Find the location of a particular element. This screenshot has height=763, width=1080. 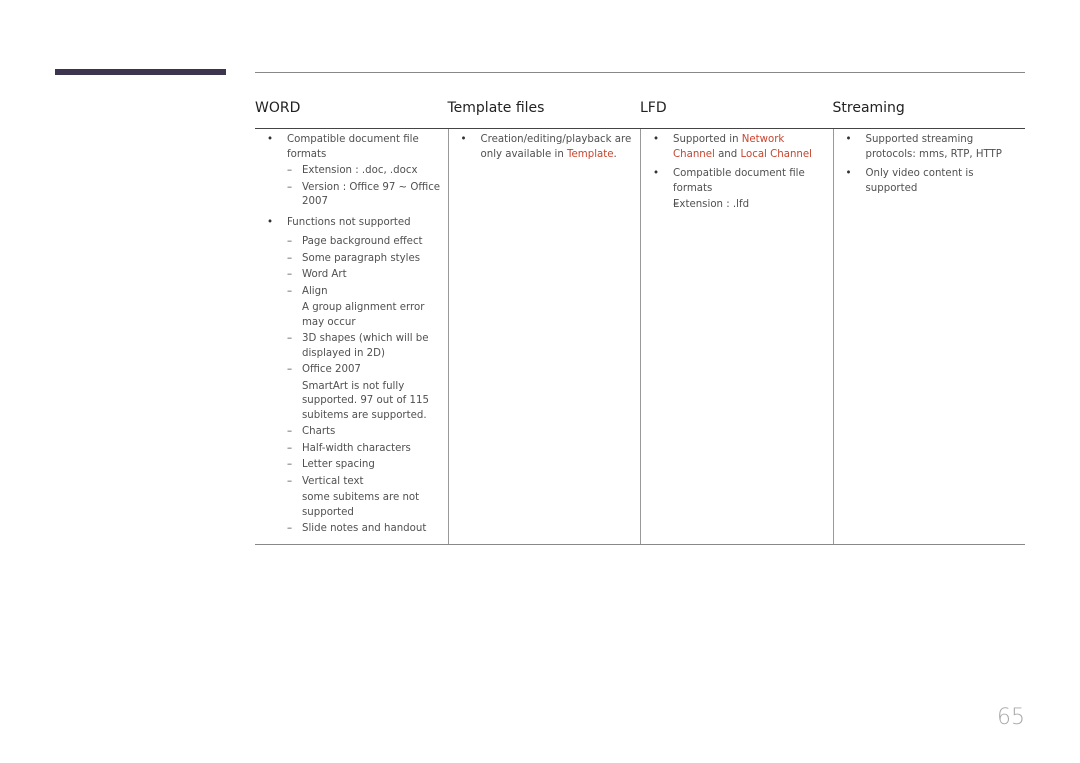

section-accent-bar is located at coordinates (140, 72).